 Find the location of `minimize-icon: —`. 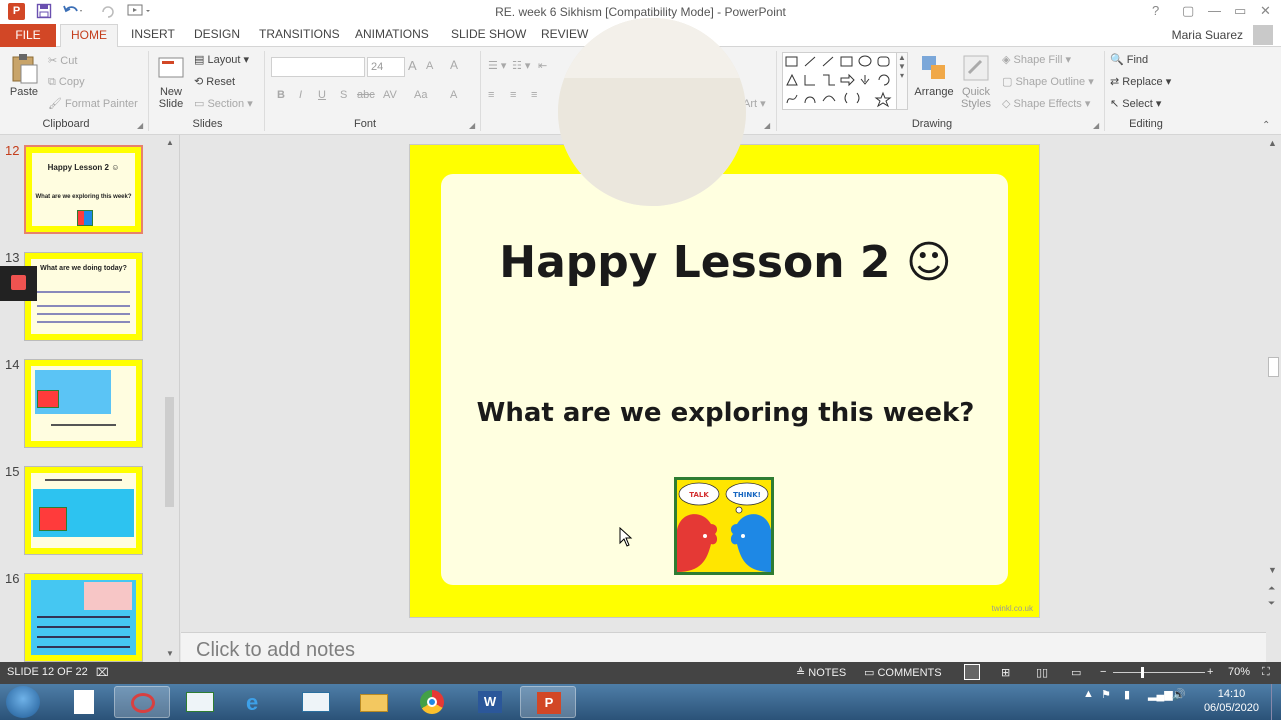

minimize-icon: — is located at coordinates (1214, 10).